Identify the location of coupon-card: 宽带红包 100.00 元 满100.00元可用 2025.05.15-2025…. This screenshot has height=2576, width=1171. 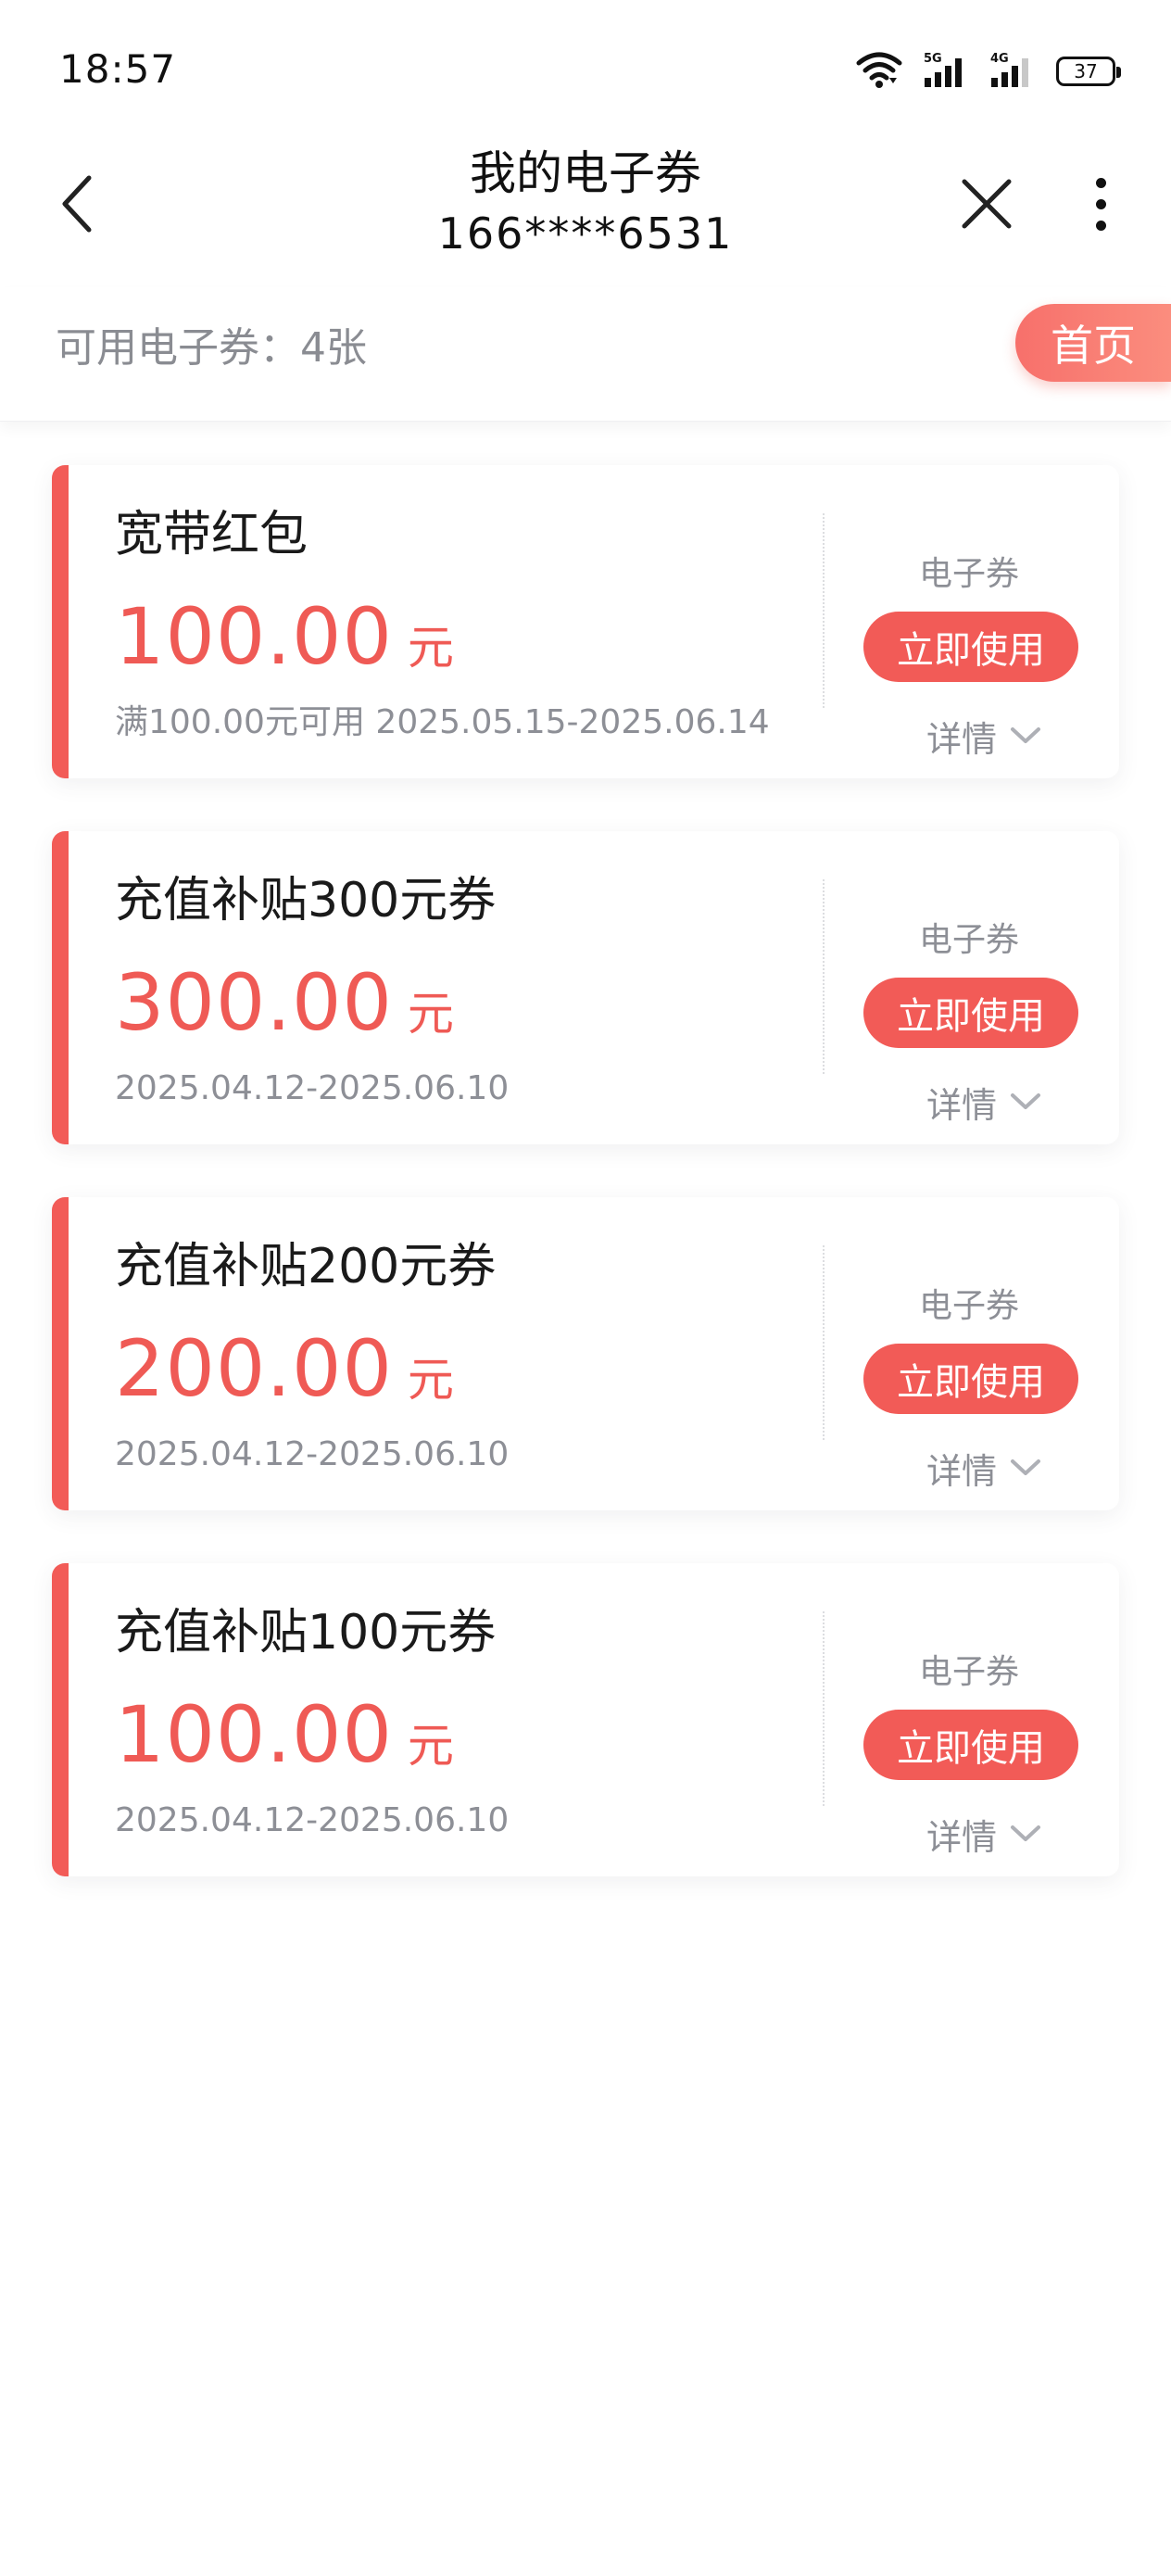
(585, 621).